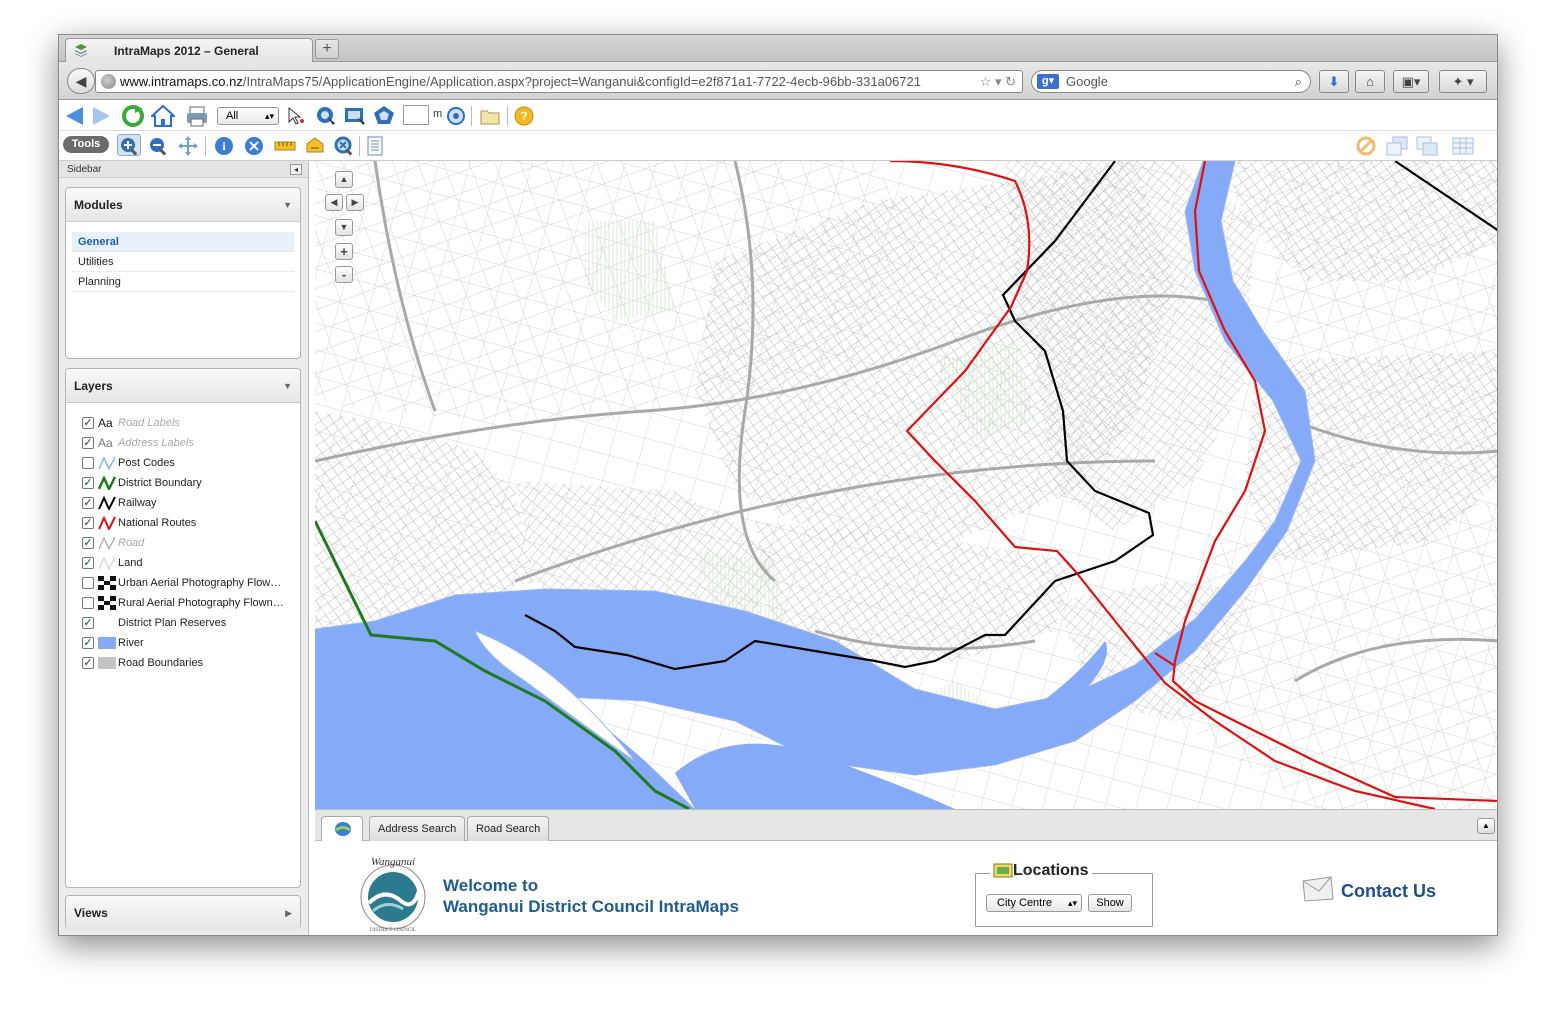 The width and height of the screenshot is (1554, 1014). I want to click on report-icon, so click(375, 146).